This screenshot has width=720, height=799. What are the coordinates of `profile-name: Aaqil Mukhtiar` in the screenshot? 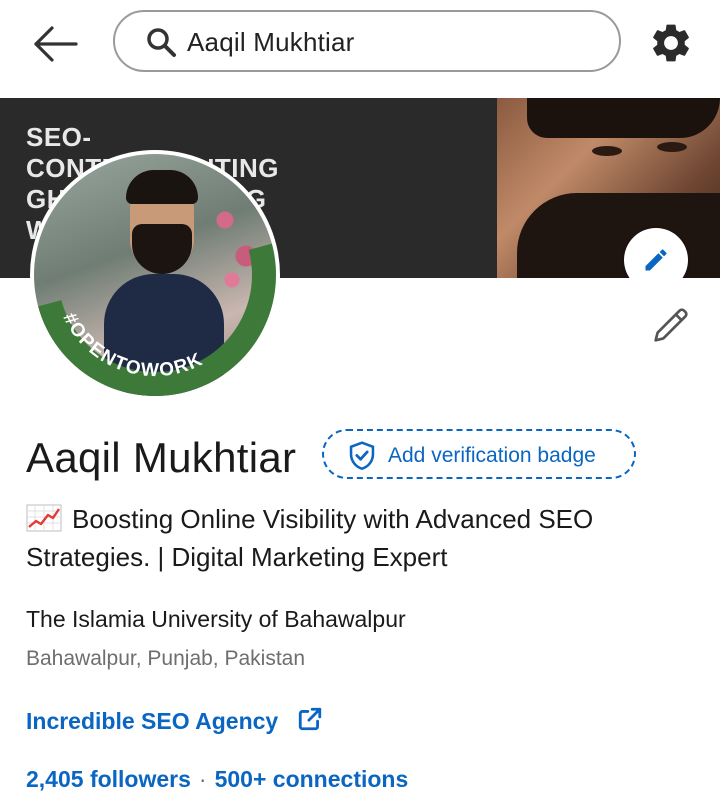 It's located at (161, 457).